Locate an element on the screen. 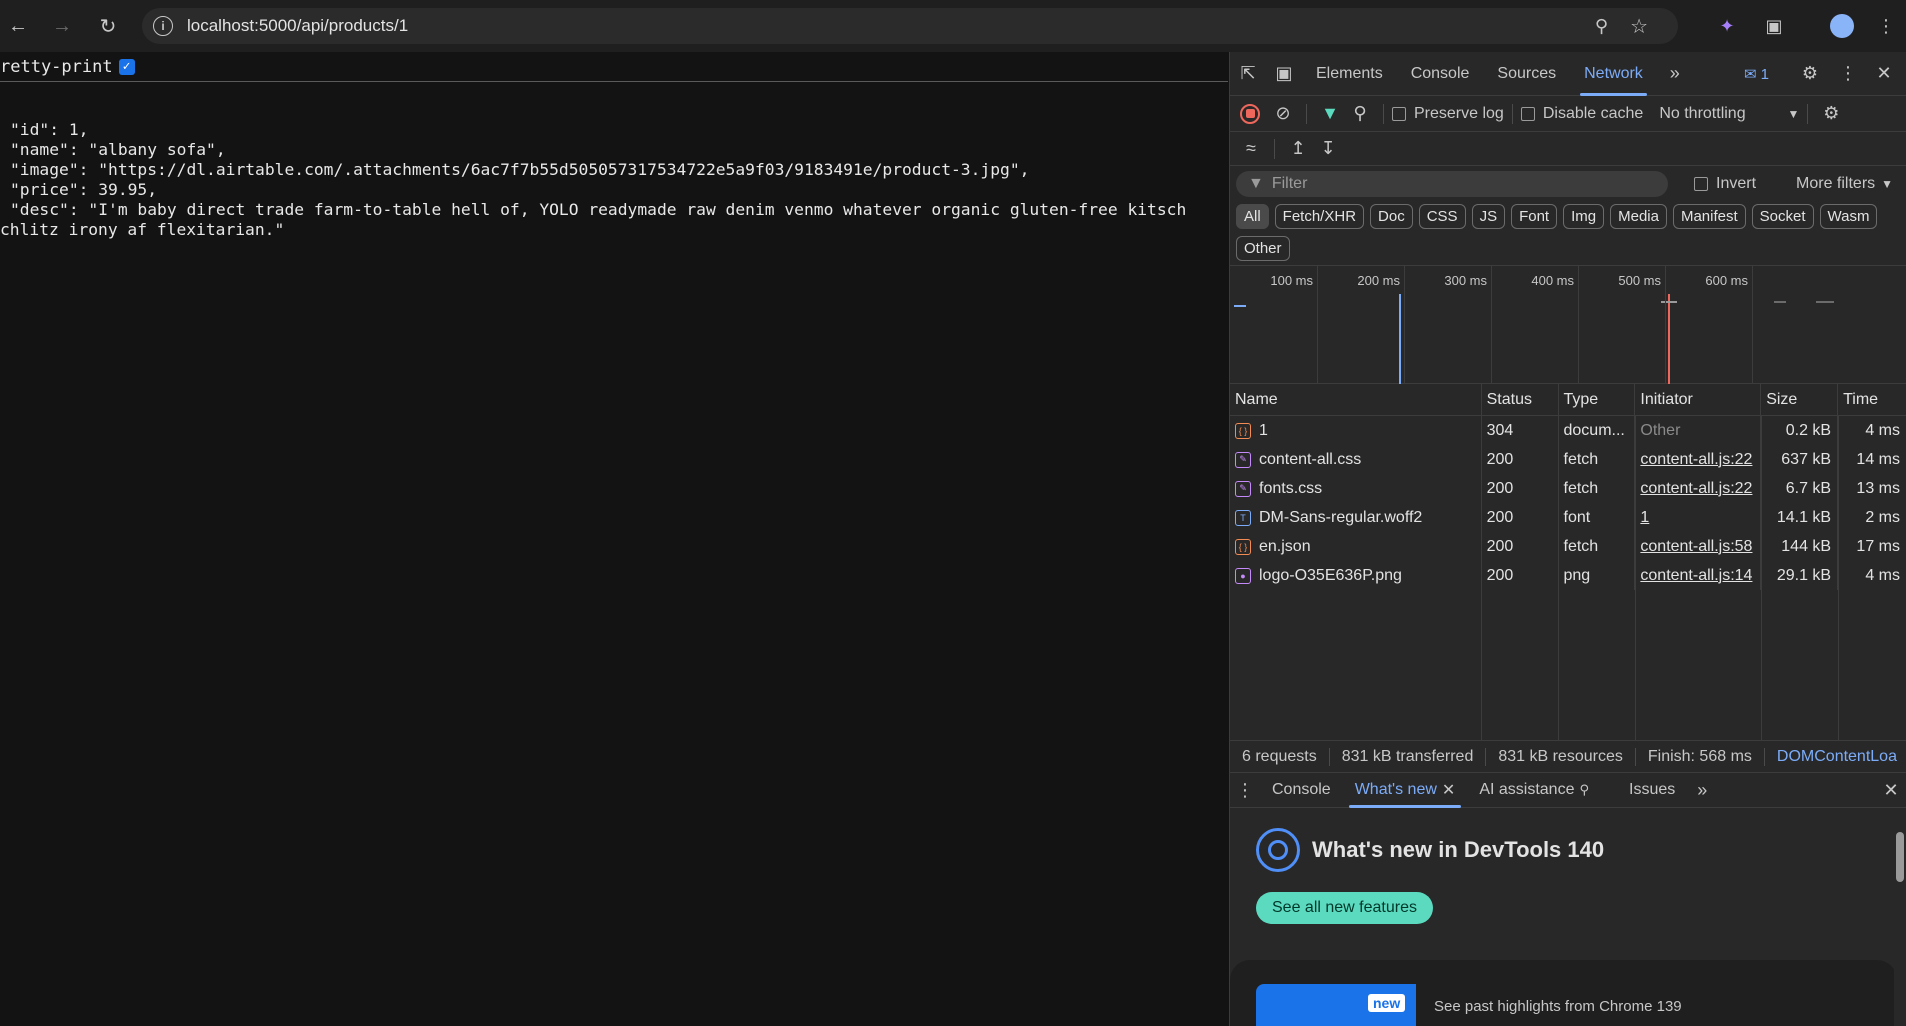  col-initiator: Initiator is located at coordinates (1698, 399).